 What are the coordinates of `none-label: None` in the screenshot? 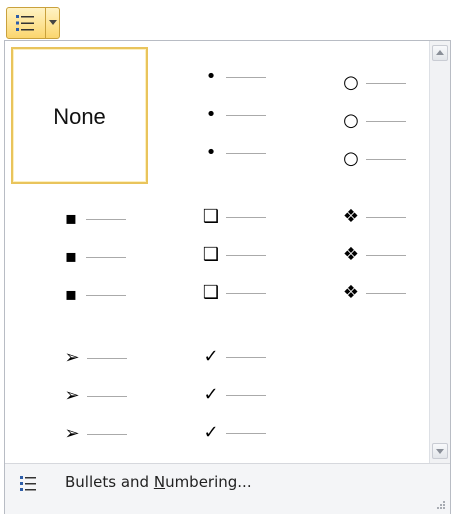 It's located at (79, 116).